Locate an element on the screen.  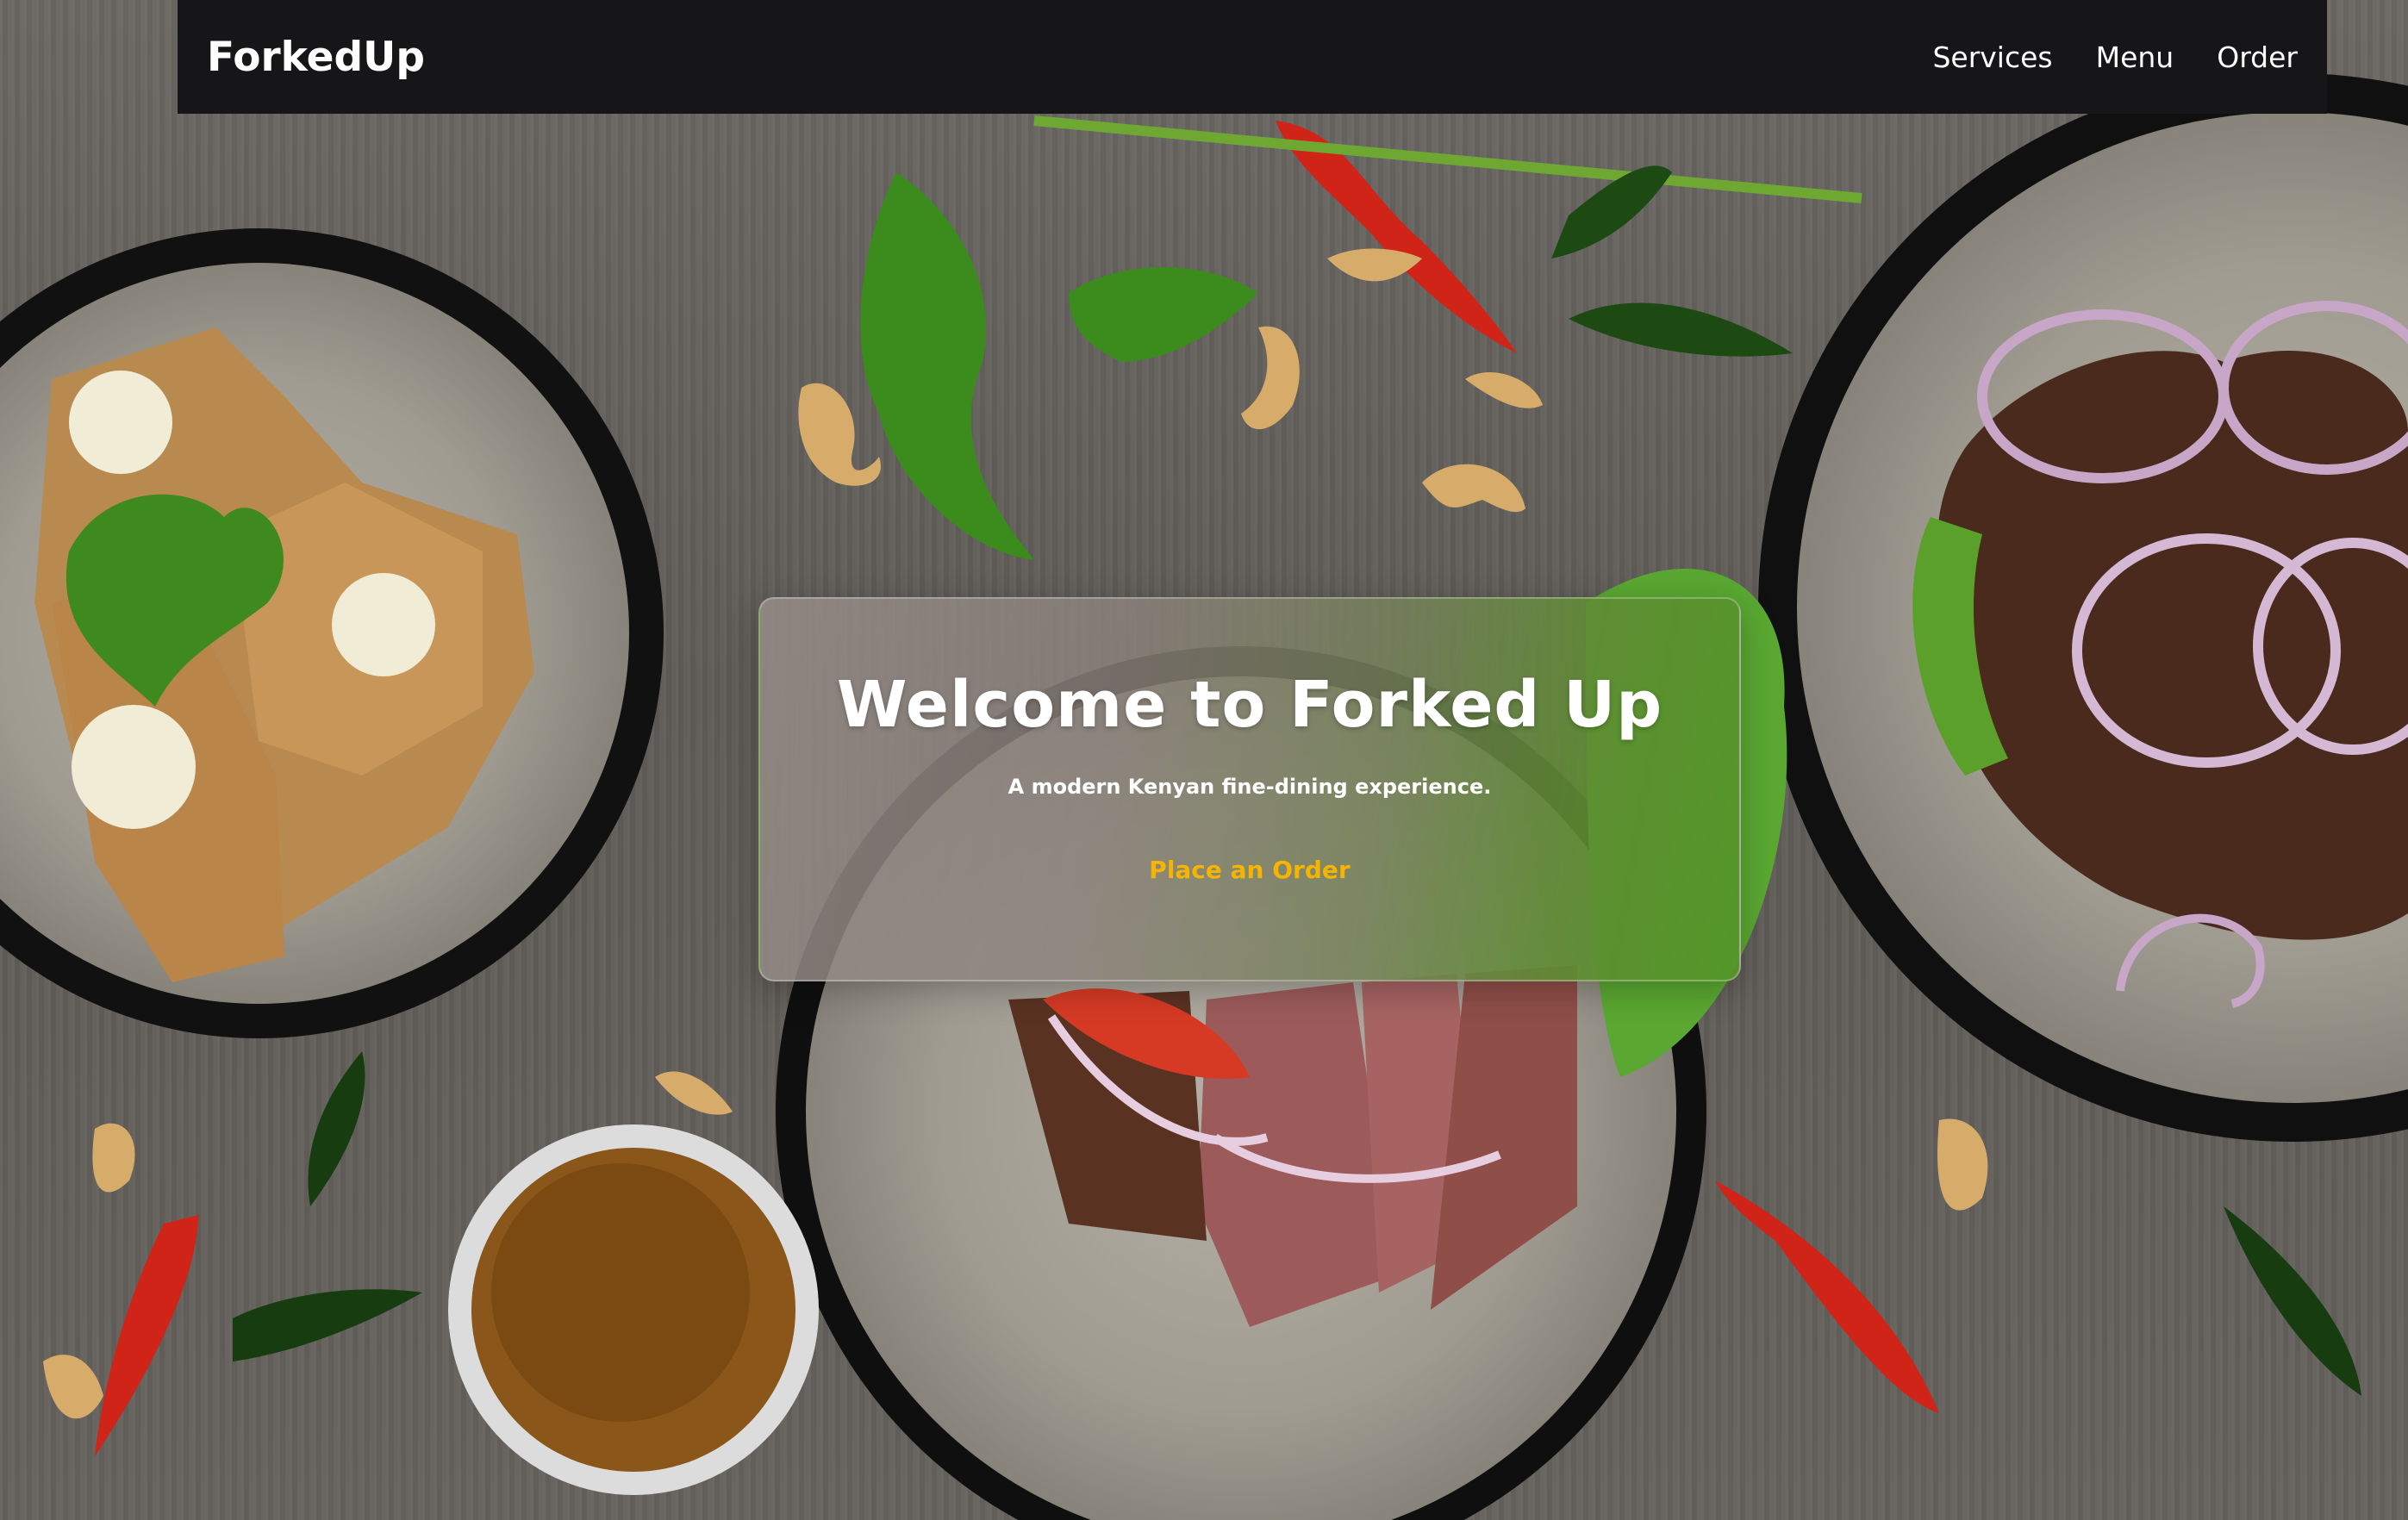
nav-links: Services Menu Order is located at coordinates (2115, 57).